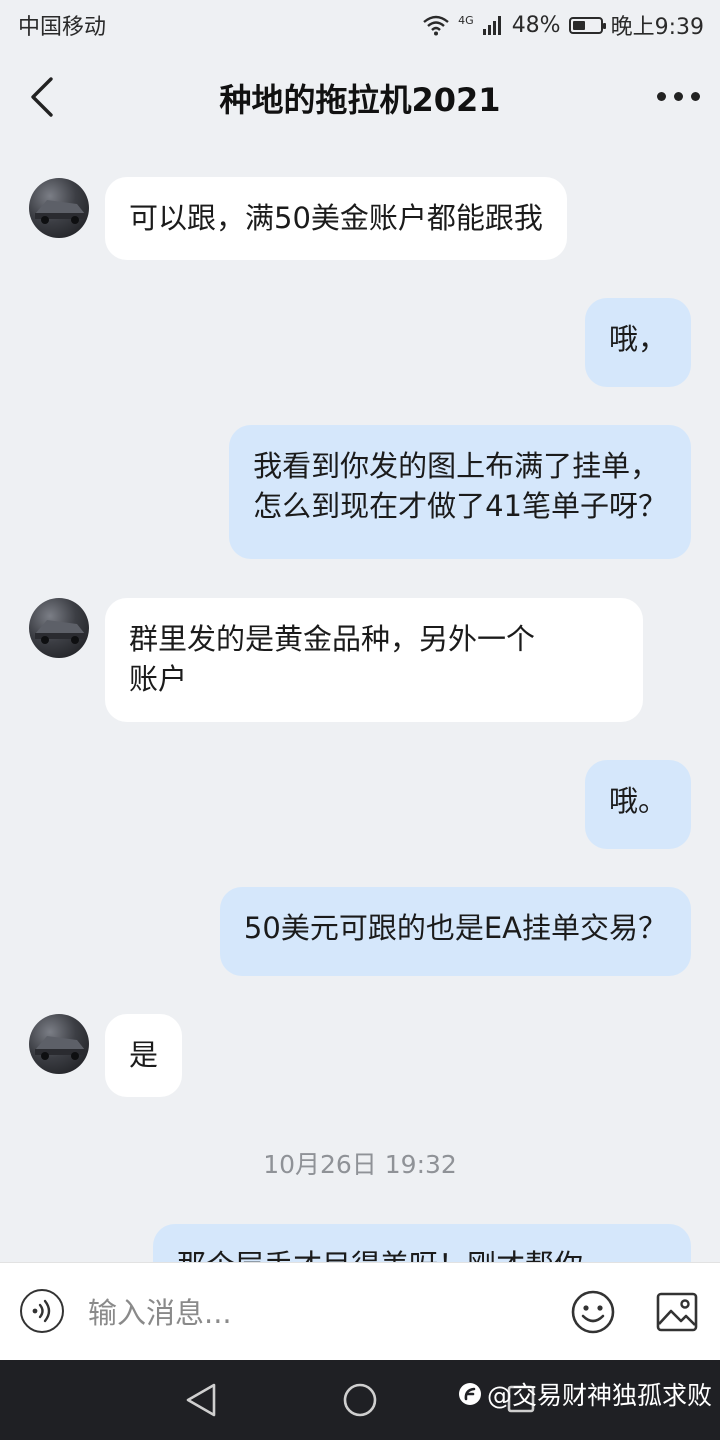 This screenshot has width=720, height=1440. What do you see at coordinates (158, 679) in the screenshot?
I see `message-text-line: 账户` at bounding box center [158, 679].